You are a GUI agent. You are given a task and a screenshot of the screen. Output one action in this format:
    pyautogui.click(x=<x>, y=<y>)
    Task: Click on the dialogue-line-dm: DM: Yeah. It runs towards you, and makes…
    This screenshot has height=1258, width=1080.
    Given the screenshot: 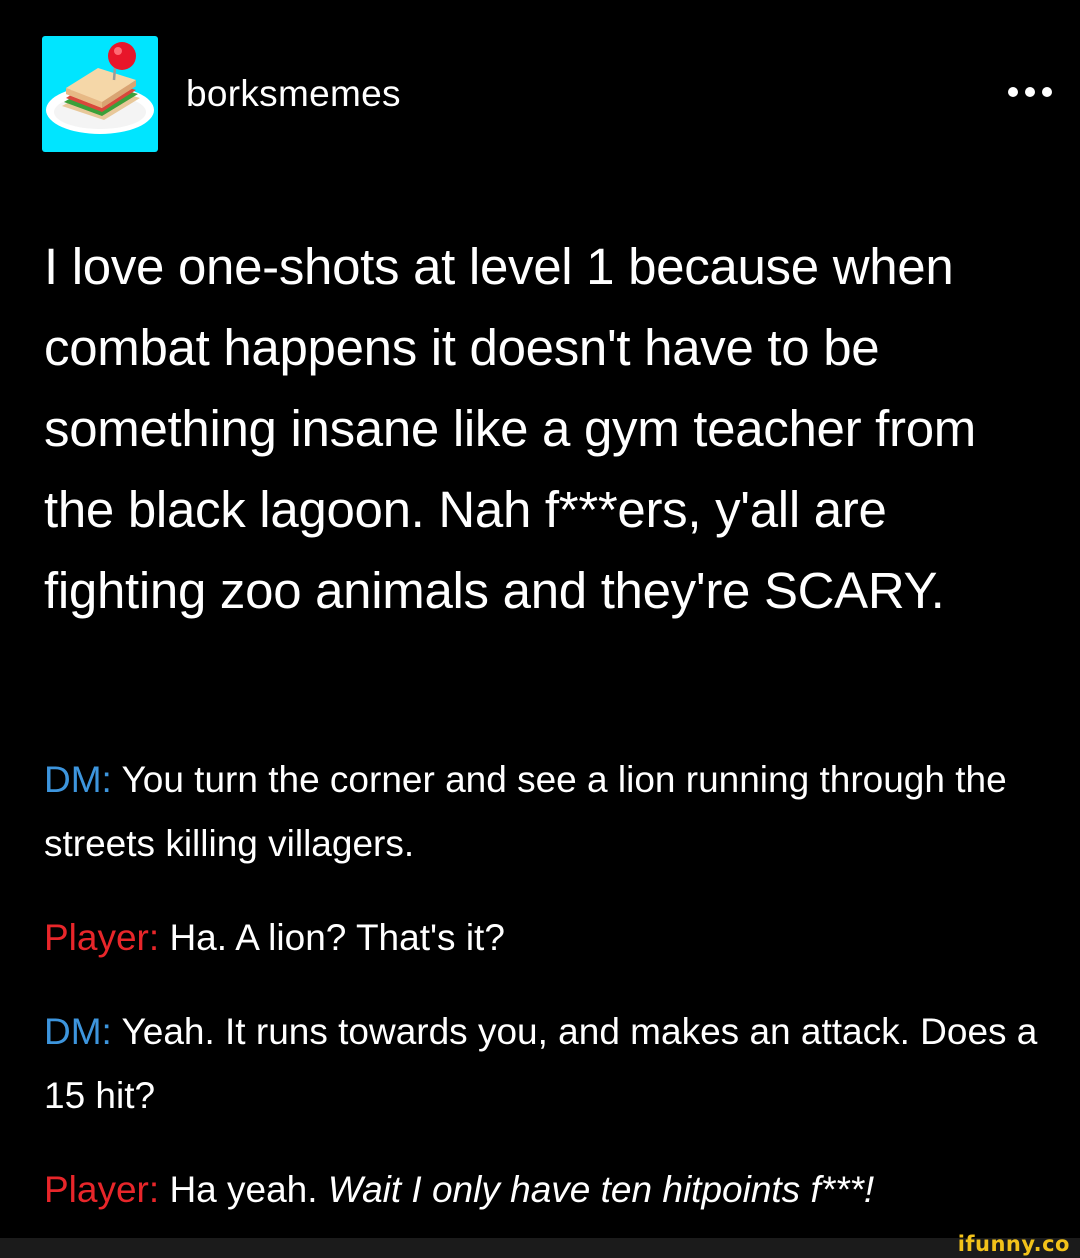 What is the action you would take?
    pyautogui.click(x=549, y=1064)
    